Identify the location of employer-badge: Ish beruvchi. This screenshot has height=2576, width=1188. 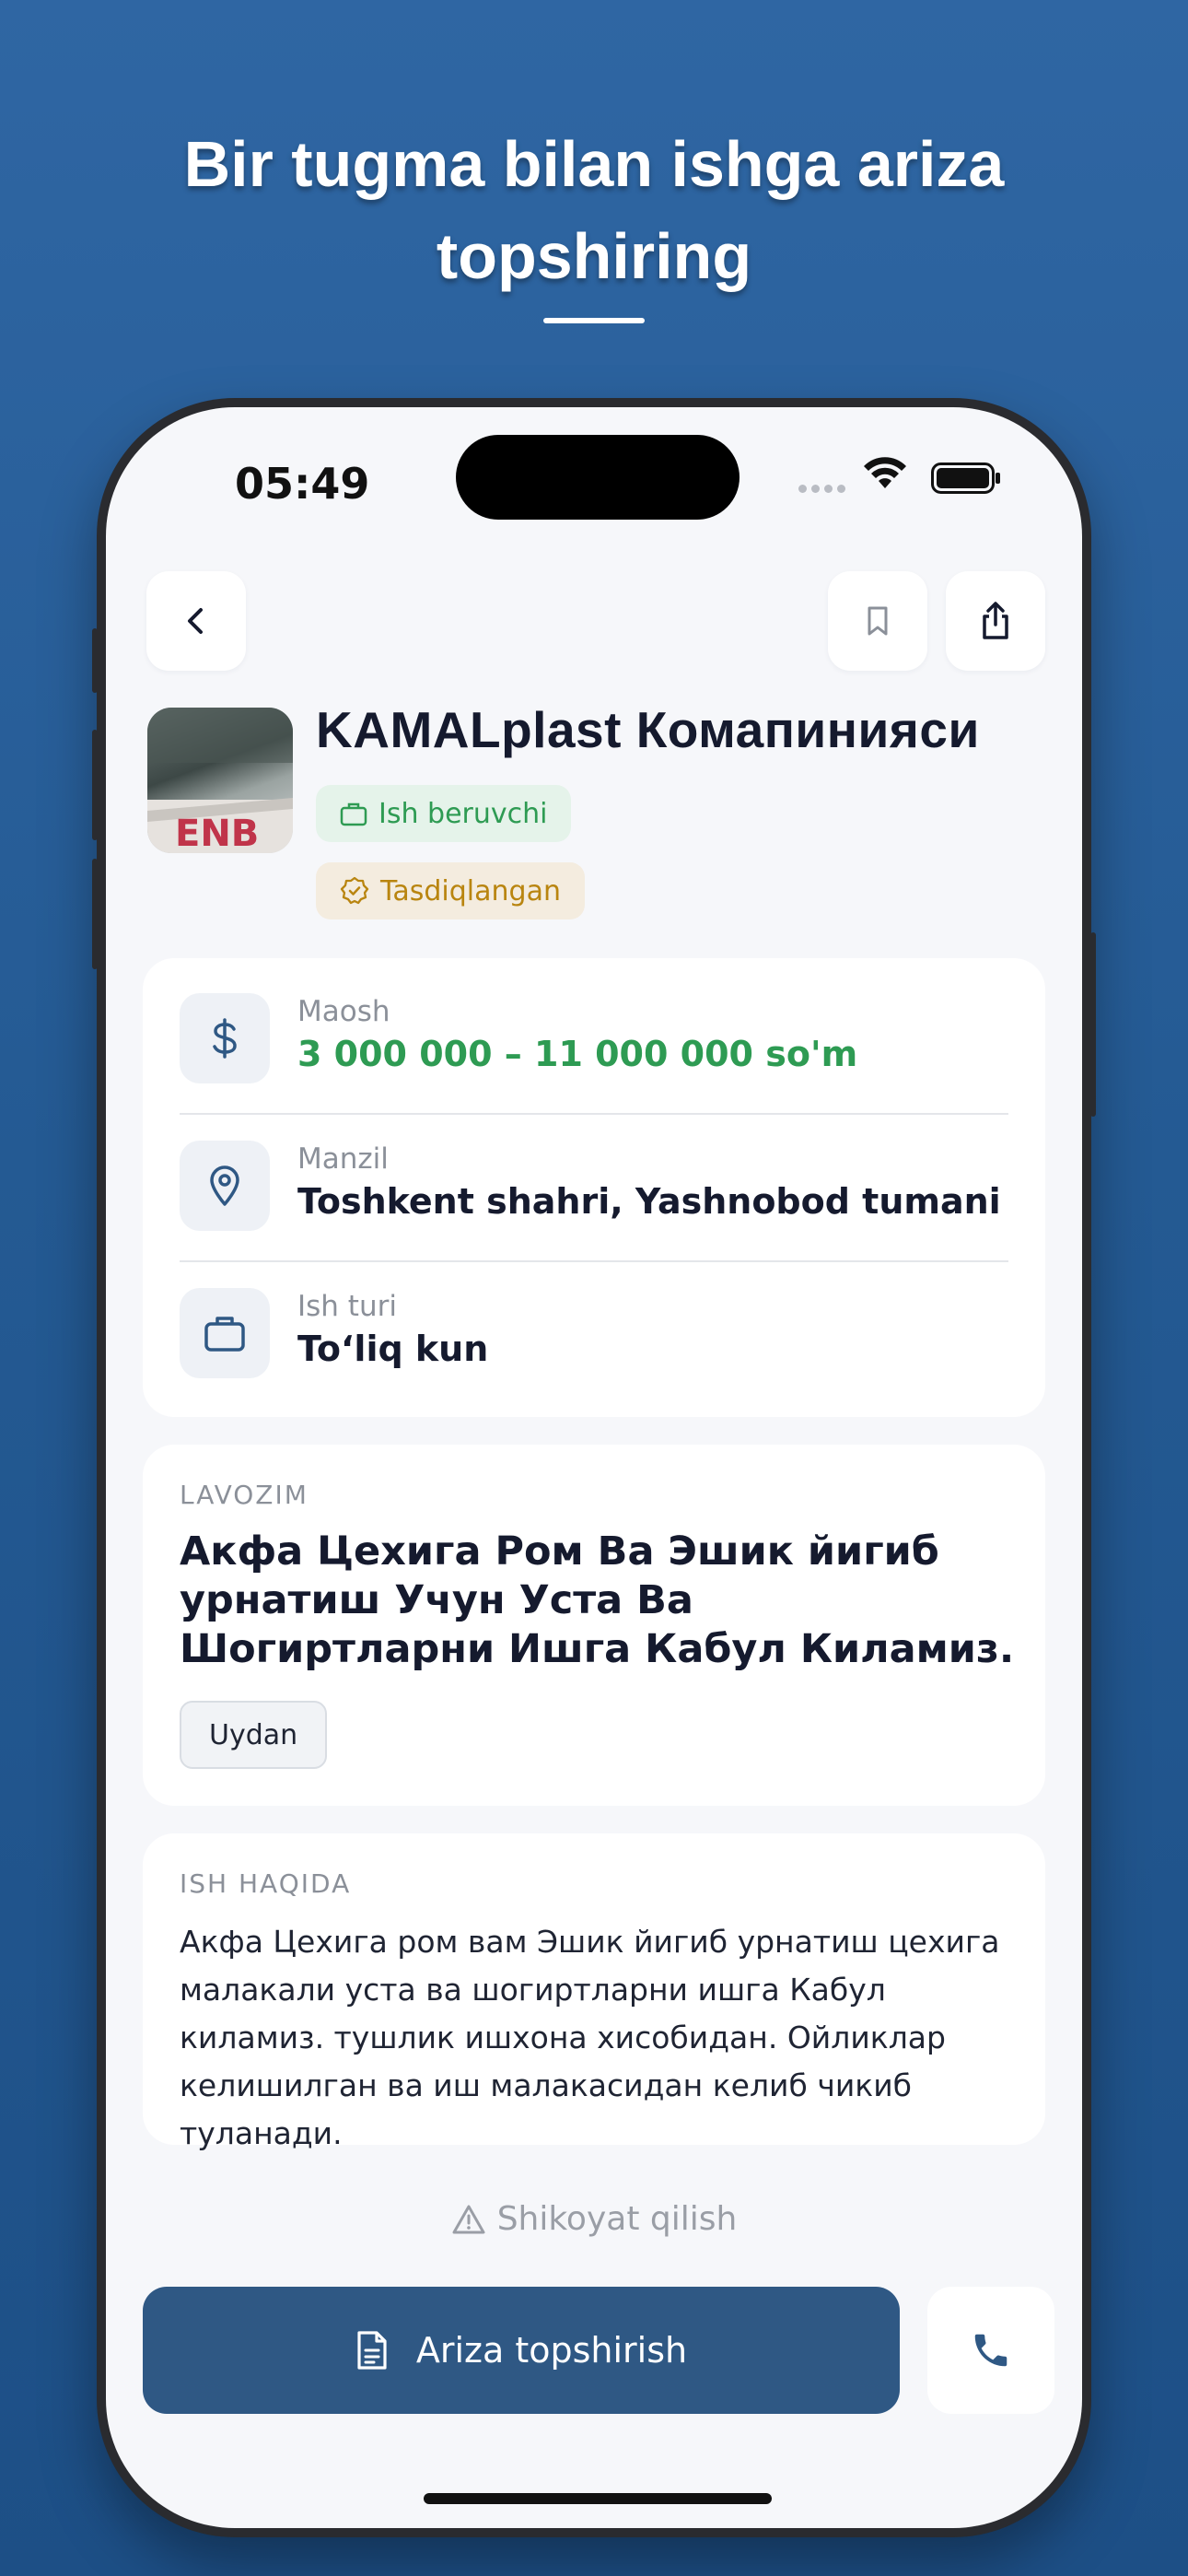
(444, 813).